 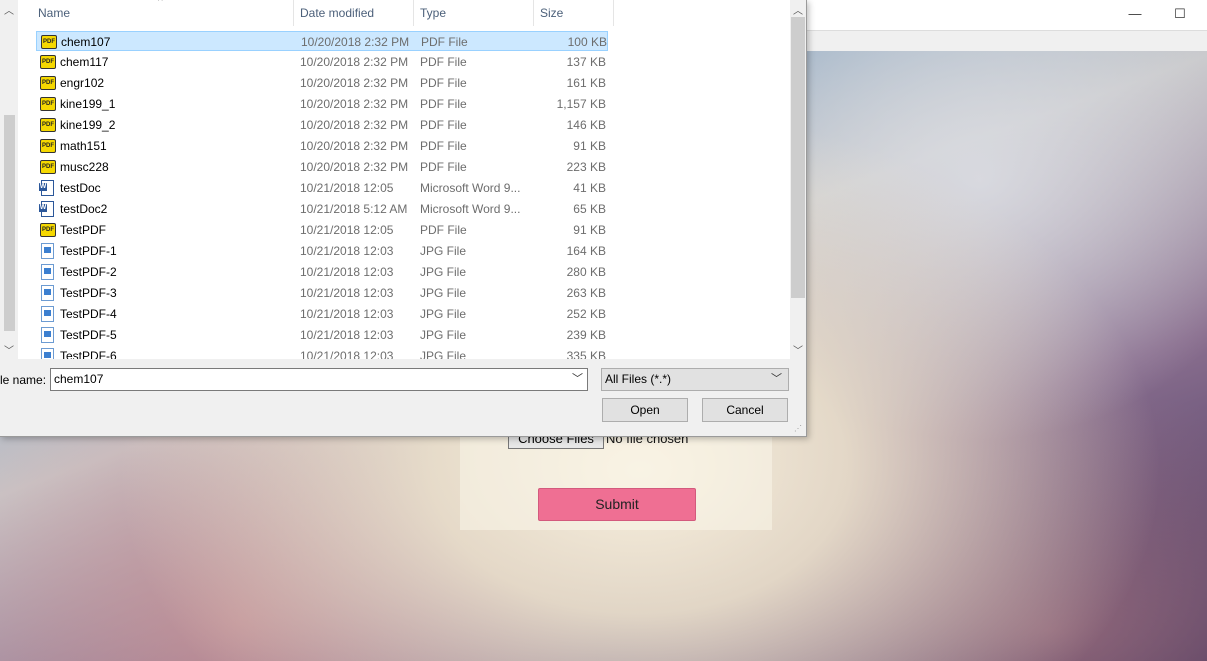 I want to click on file-name: TestPDF-6, so click(x=88, y=354).